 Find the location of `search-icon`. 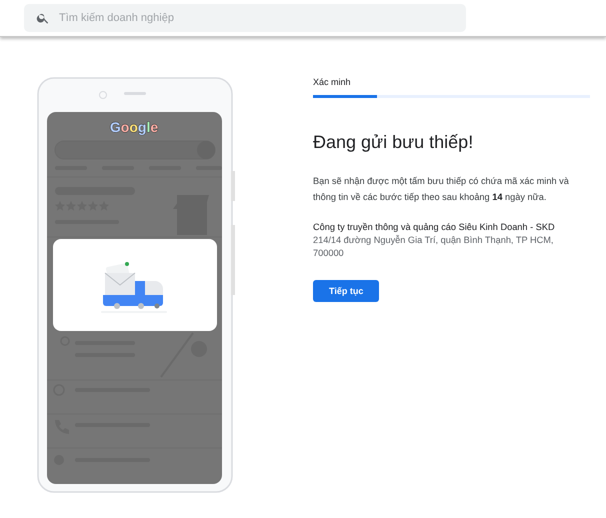

search-icon is located at coordinates (43, 18).